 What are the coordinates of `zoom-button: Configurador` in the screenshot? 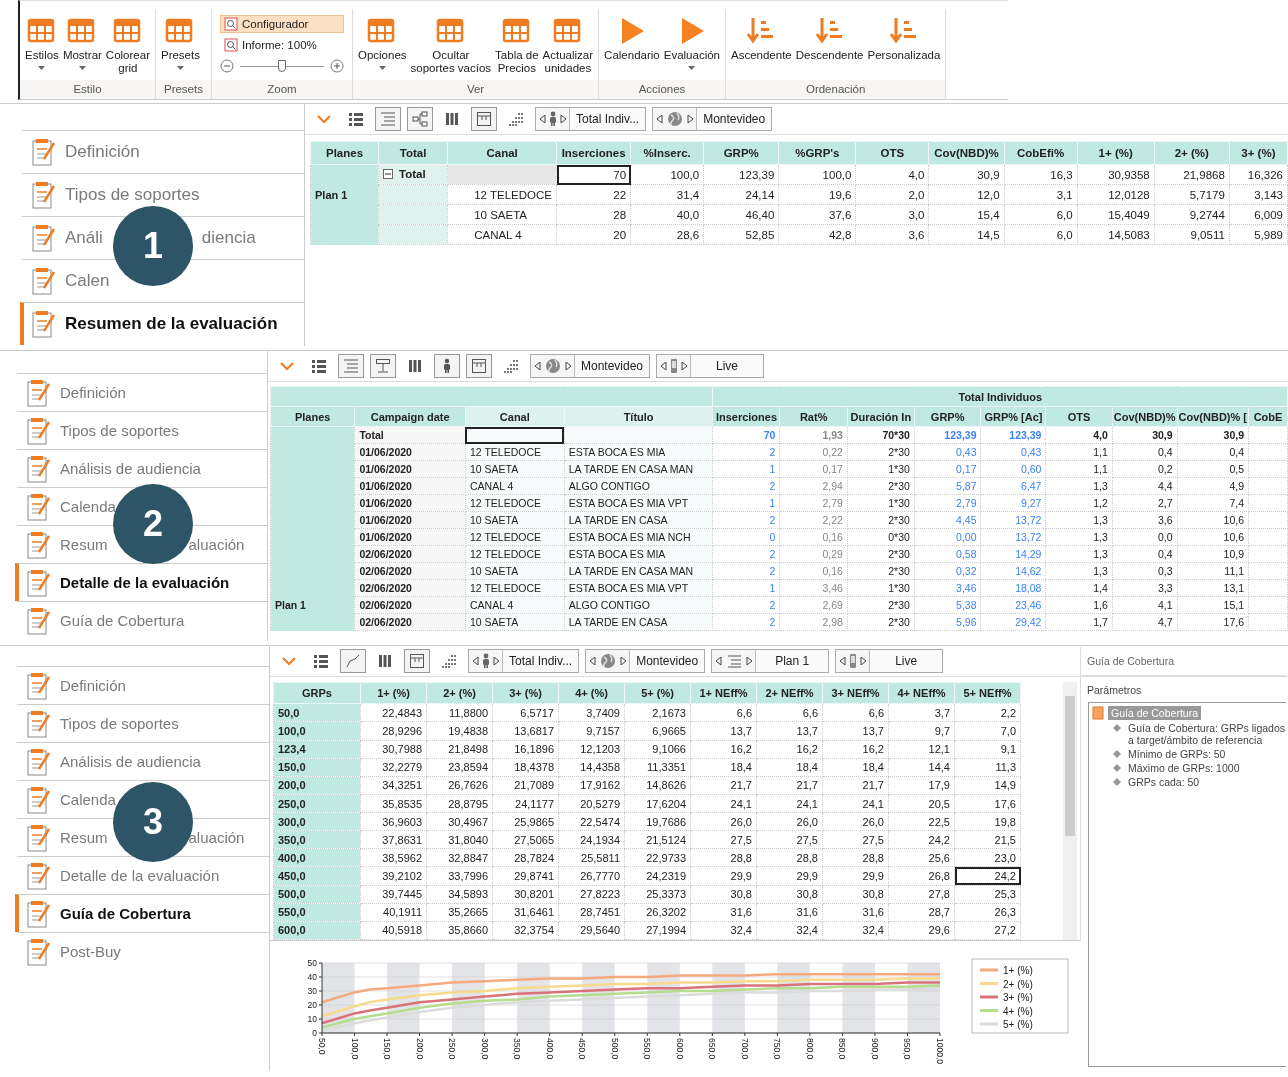 It's located at (281, 24).